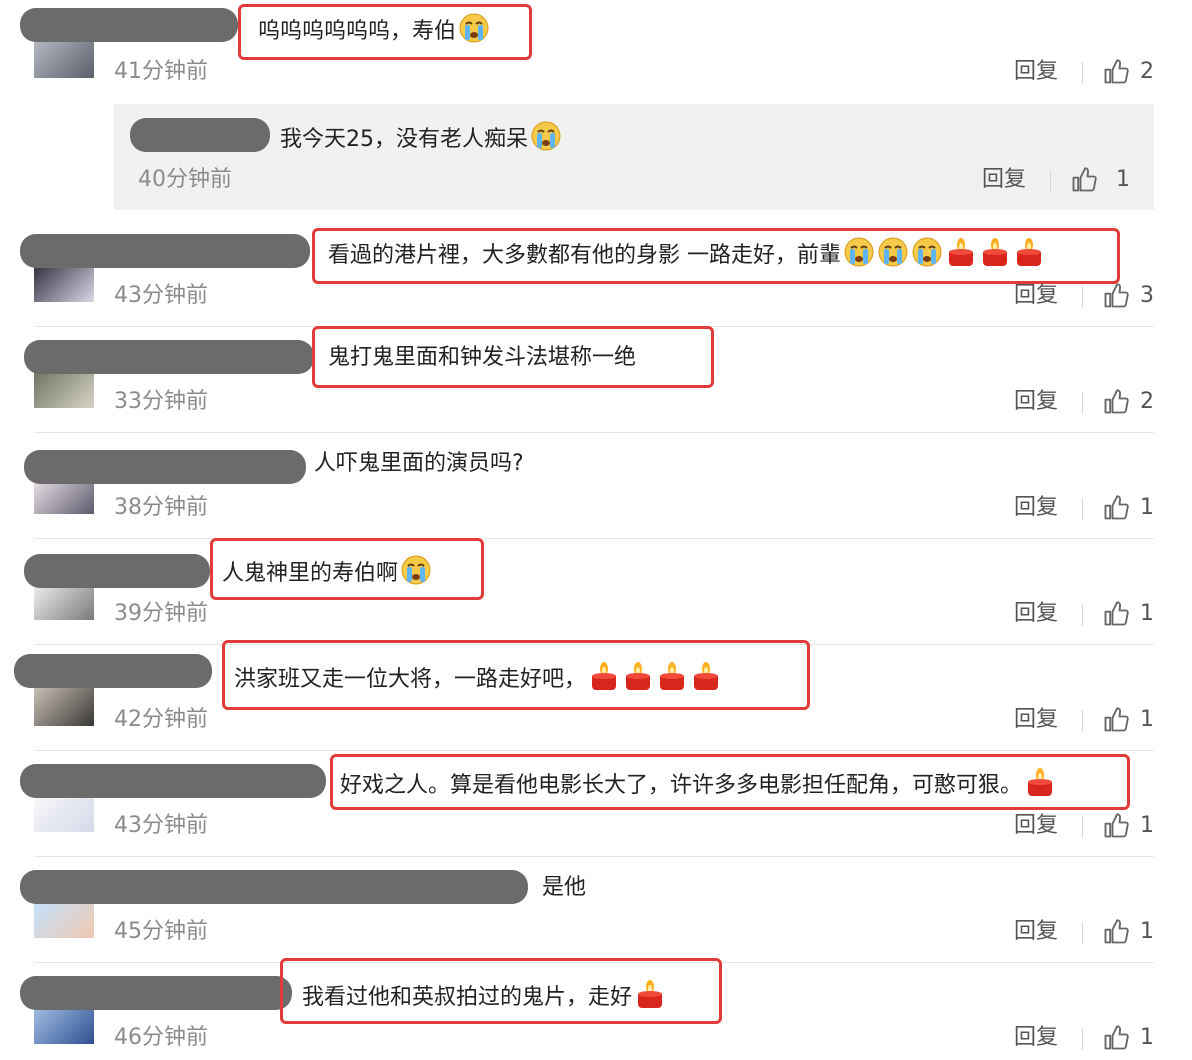  Describe the element at coordinates (421, 138) in the screenshot. I see `reply-text: 我今天25，没有老人痴呆` at that location.